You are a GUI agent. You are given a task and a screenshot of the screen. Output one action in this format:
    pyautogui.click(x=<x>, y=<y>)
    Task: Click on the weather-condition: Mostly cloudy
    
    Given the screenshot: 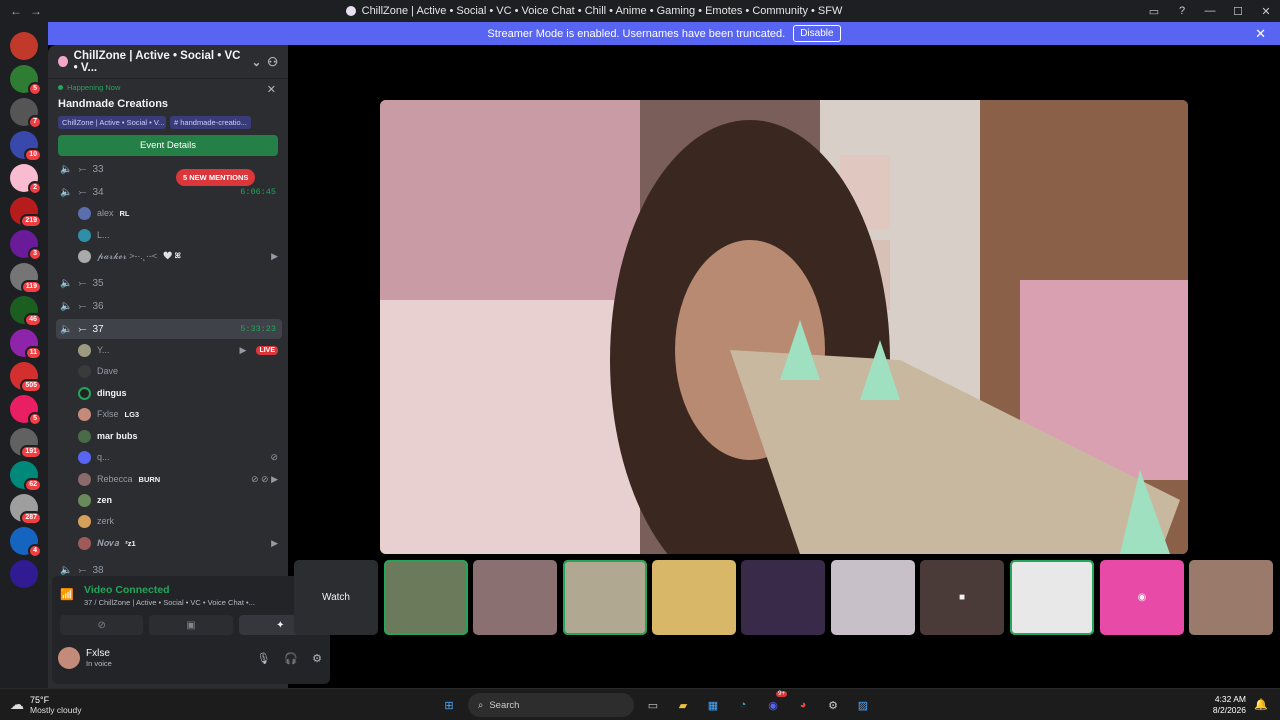 What is the action you would take?
    pyautogui.click(x=56, y=709)
    